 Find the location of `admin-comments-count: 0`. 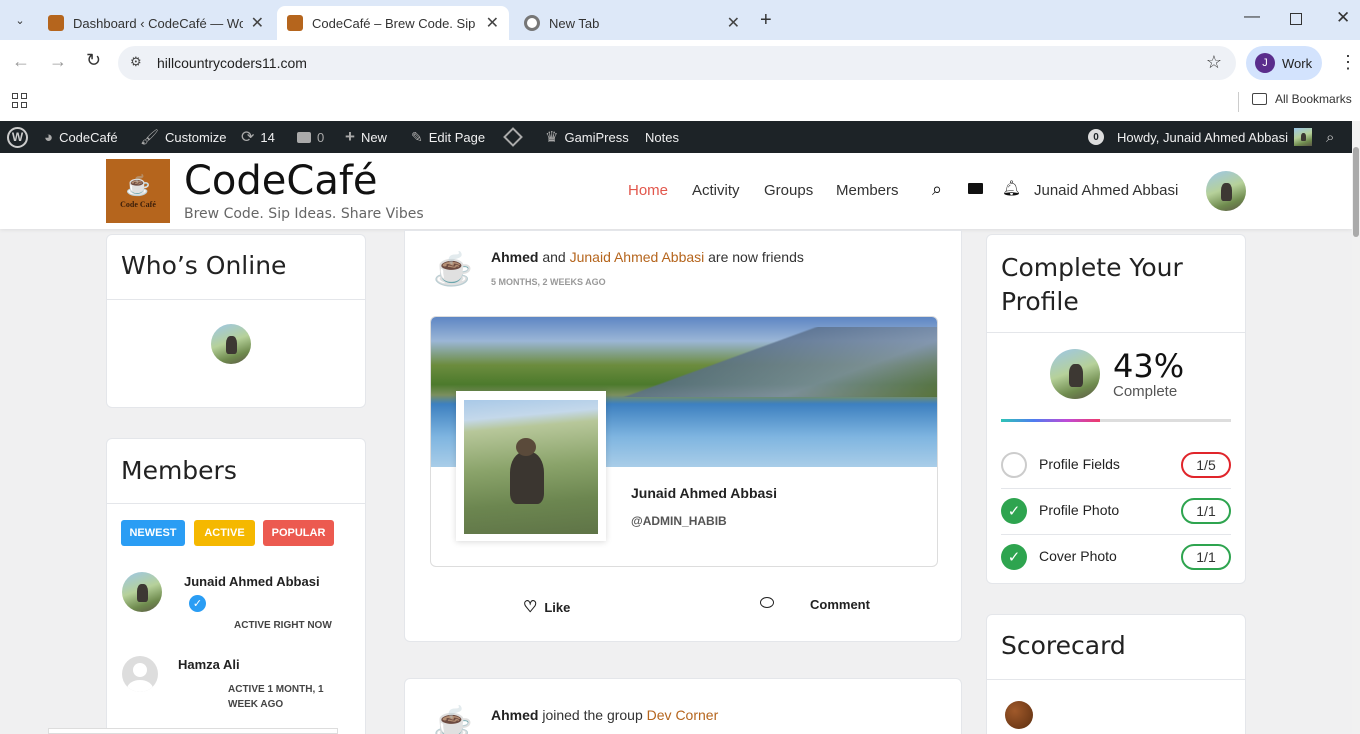

admin-comments-count: 0 is located at coordinates (321, 137).